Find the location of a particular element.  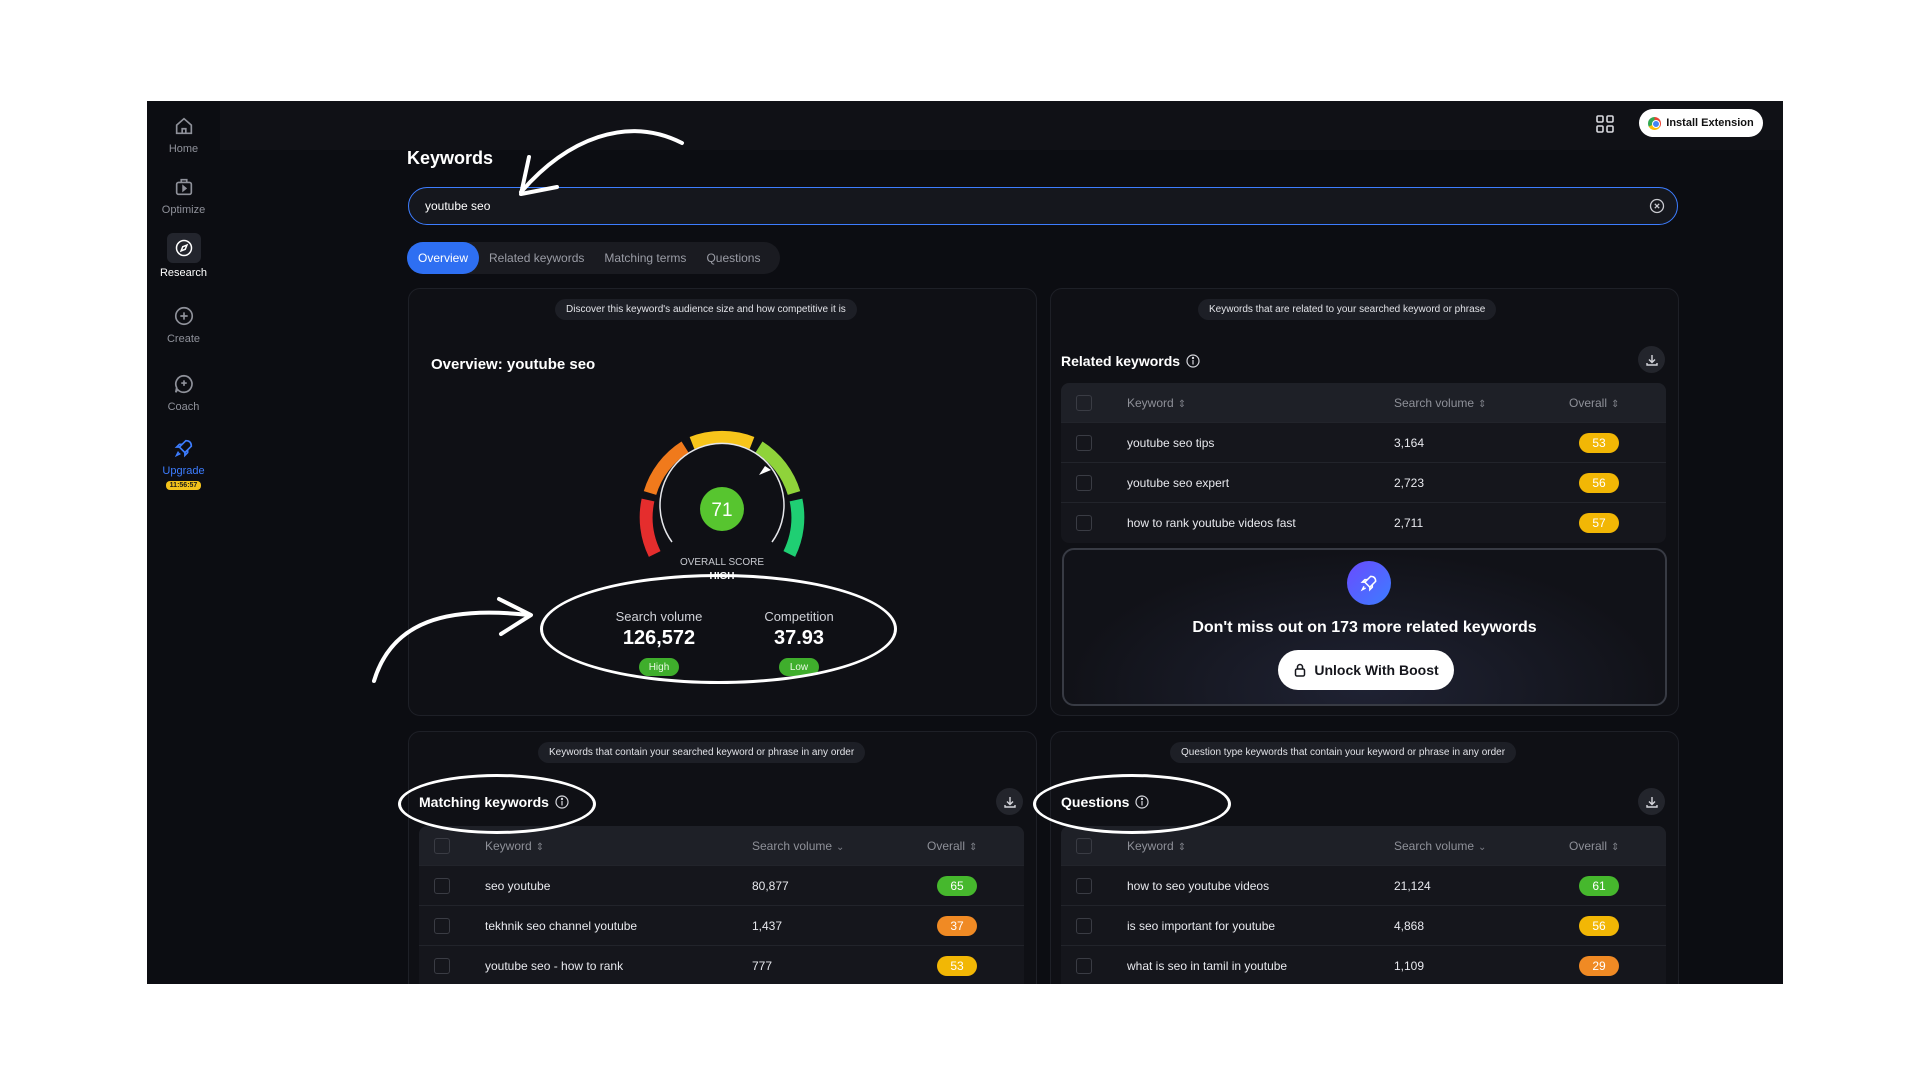

arrow-to-search is located at coordinates (601, 161).